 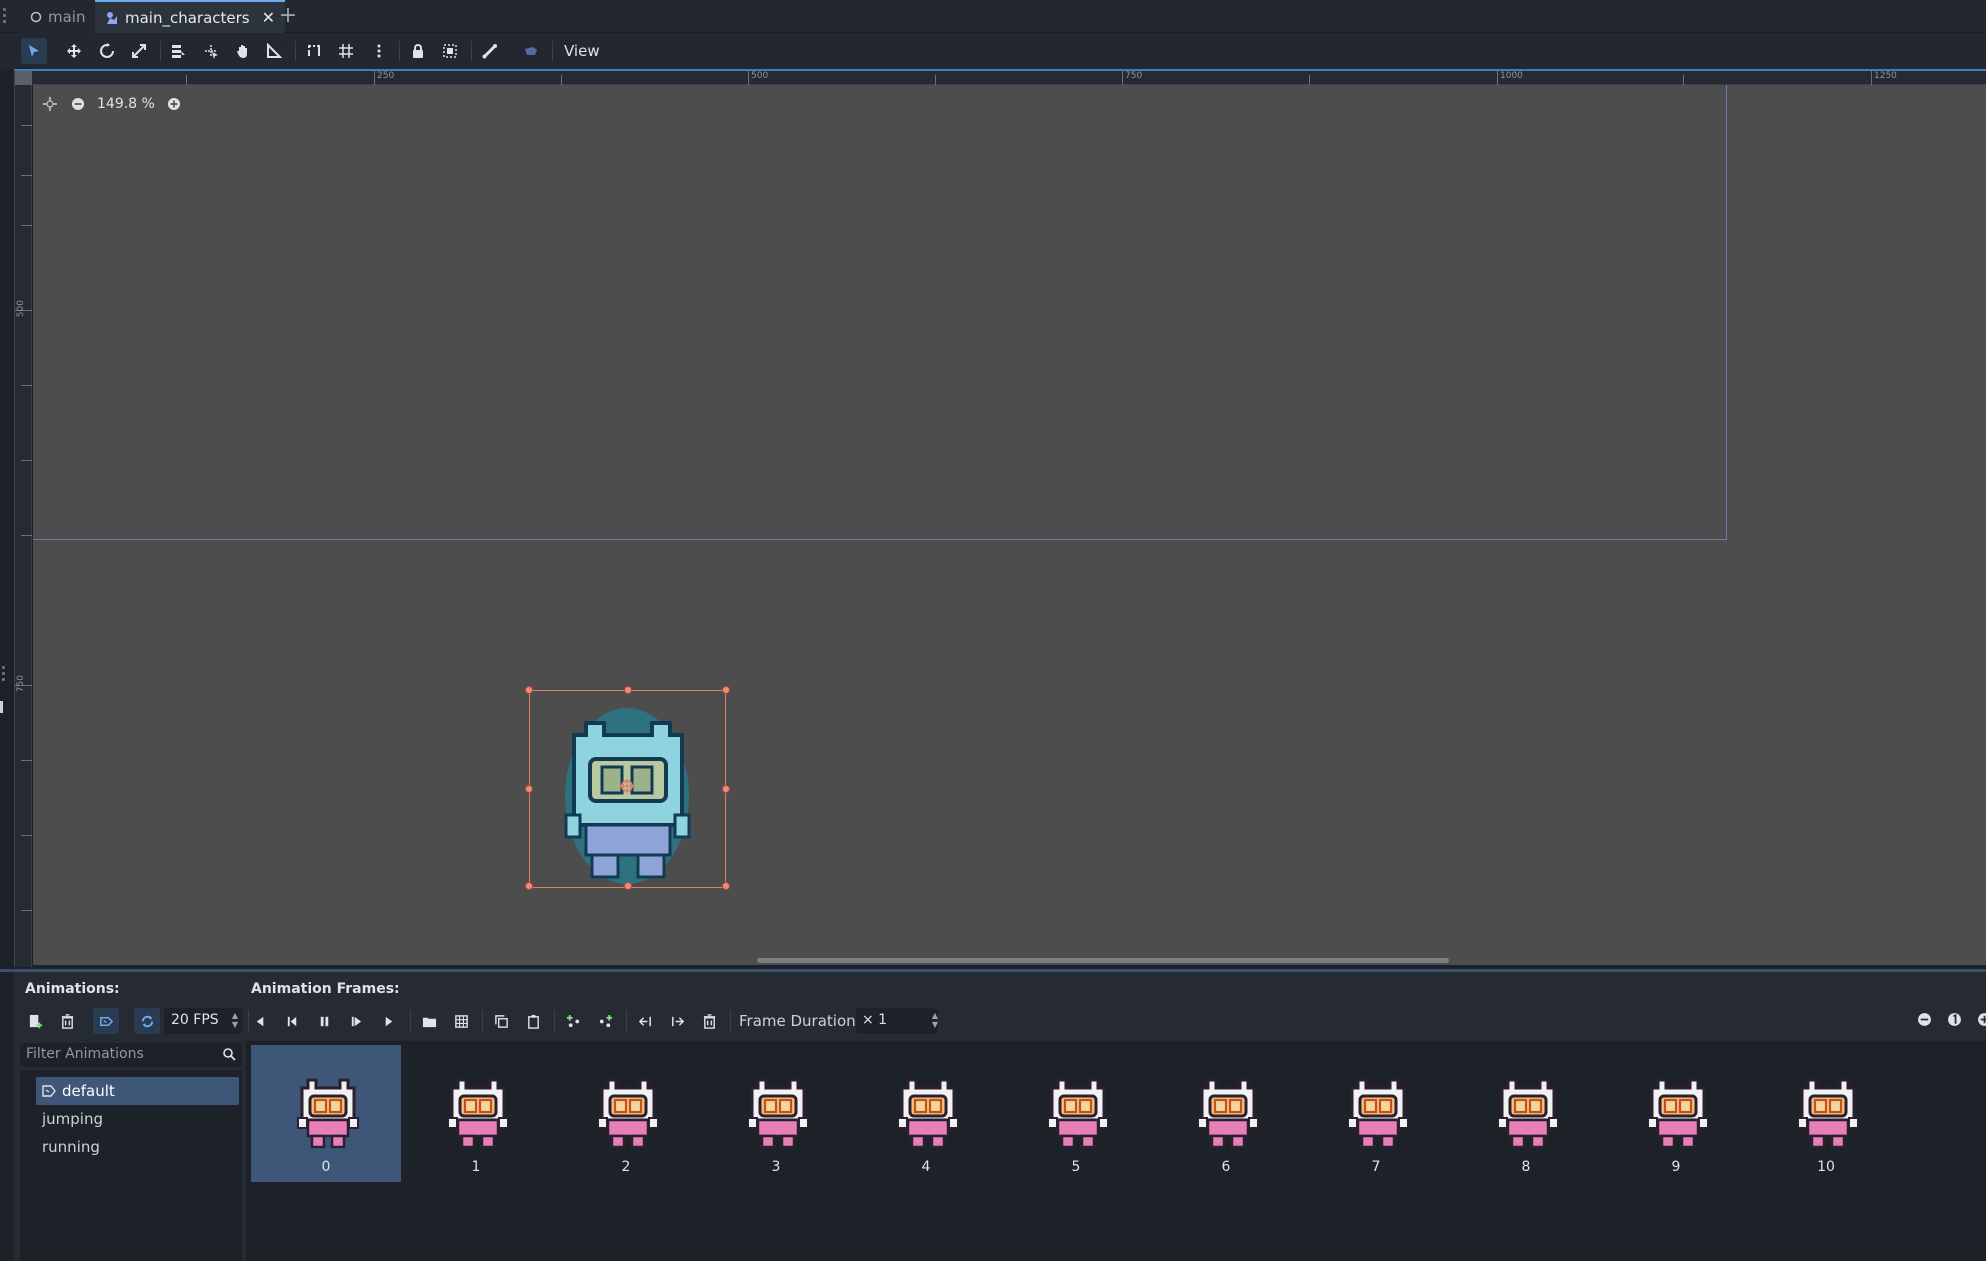 I want to click on skeleton-button, so click(x=490, y=51).